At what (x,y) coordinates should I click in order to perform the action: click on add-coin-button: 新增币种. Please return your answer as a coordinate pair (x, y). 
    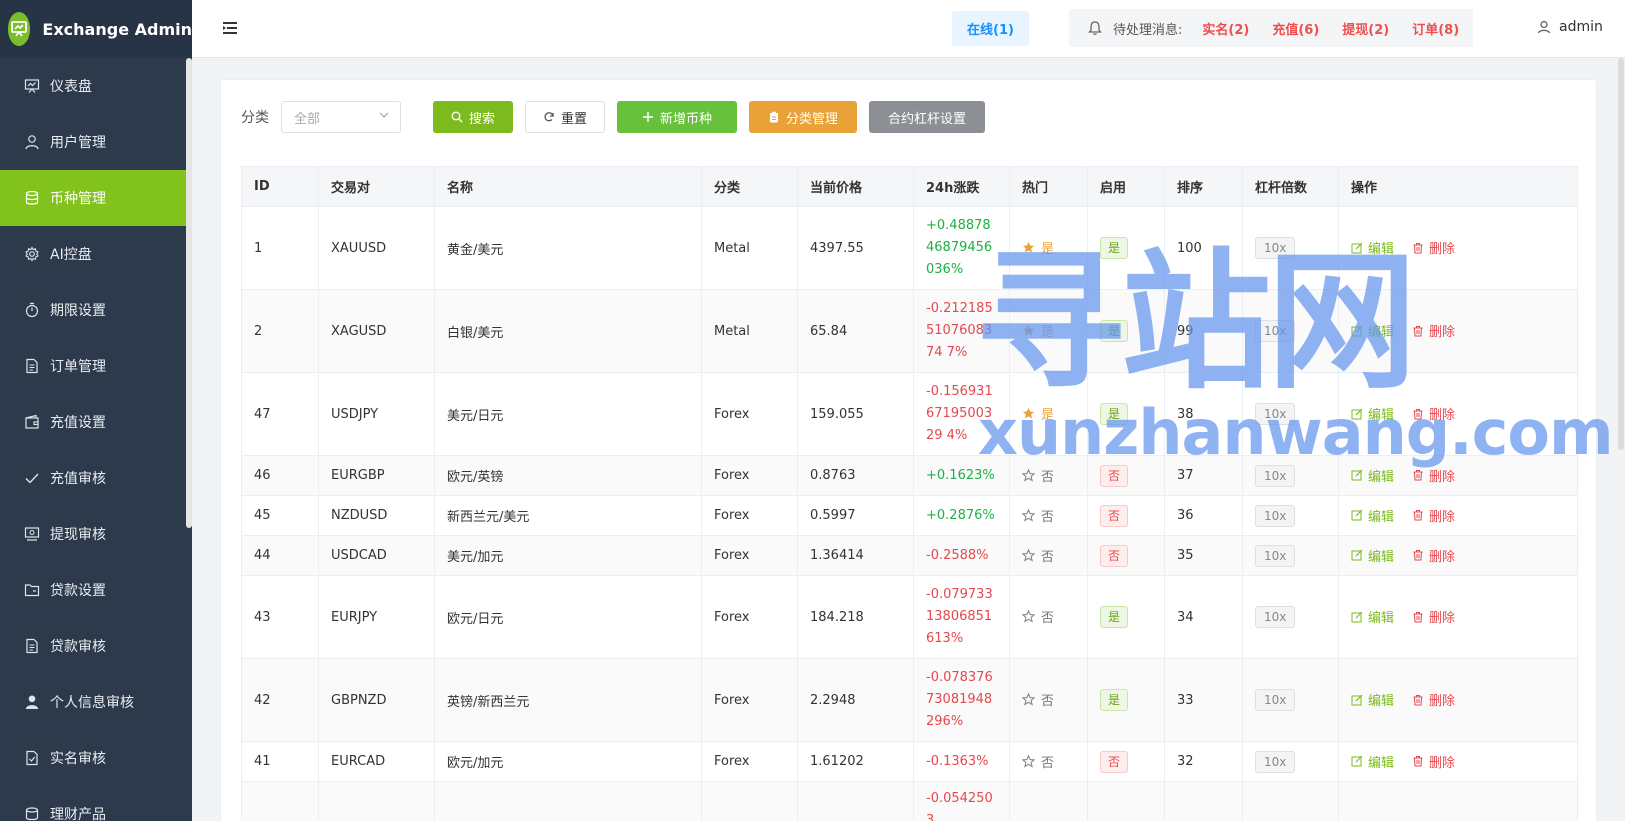
    Looking at the image, I should click on (677, 117).